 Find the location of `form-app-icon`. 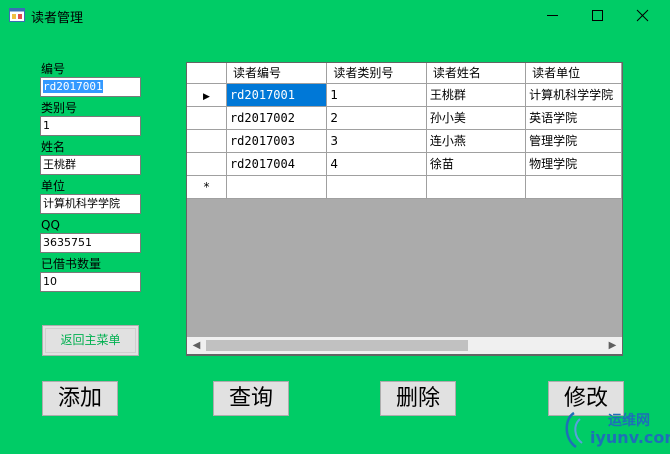

form-app-icon is located at coordinates (17, 15).